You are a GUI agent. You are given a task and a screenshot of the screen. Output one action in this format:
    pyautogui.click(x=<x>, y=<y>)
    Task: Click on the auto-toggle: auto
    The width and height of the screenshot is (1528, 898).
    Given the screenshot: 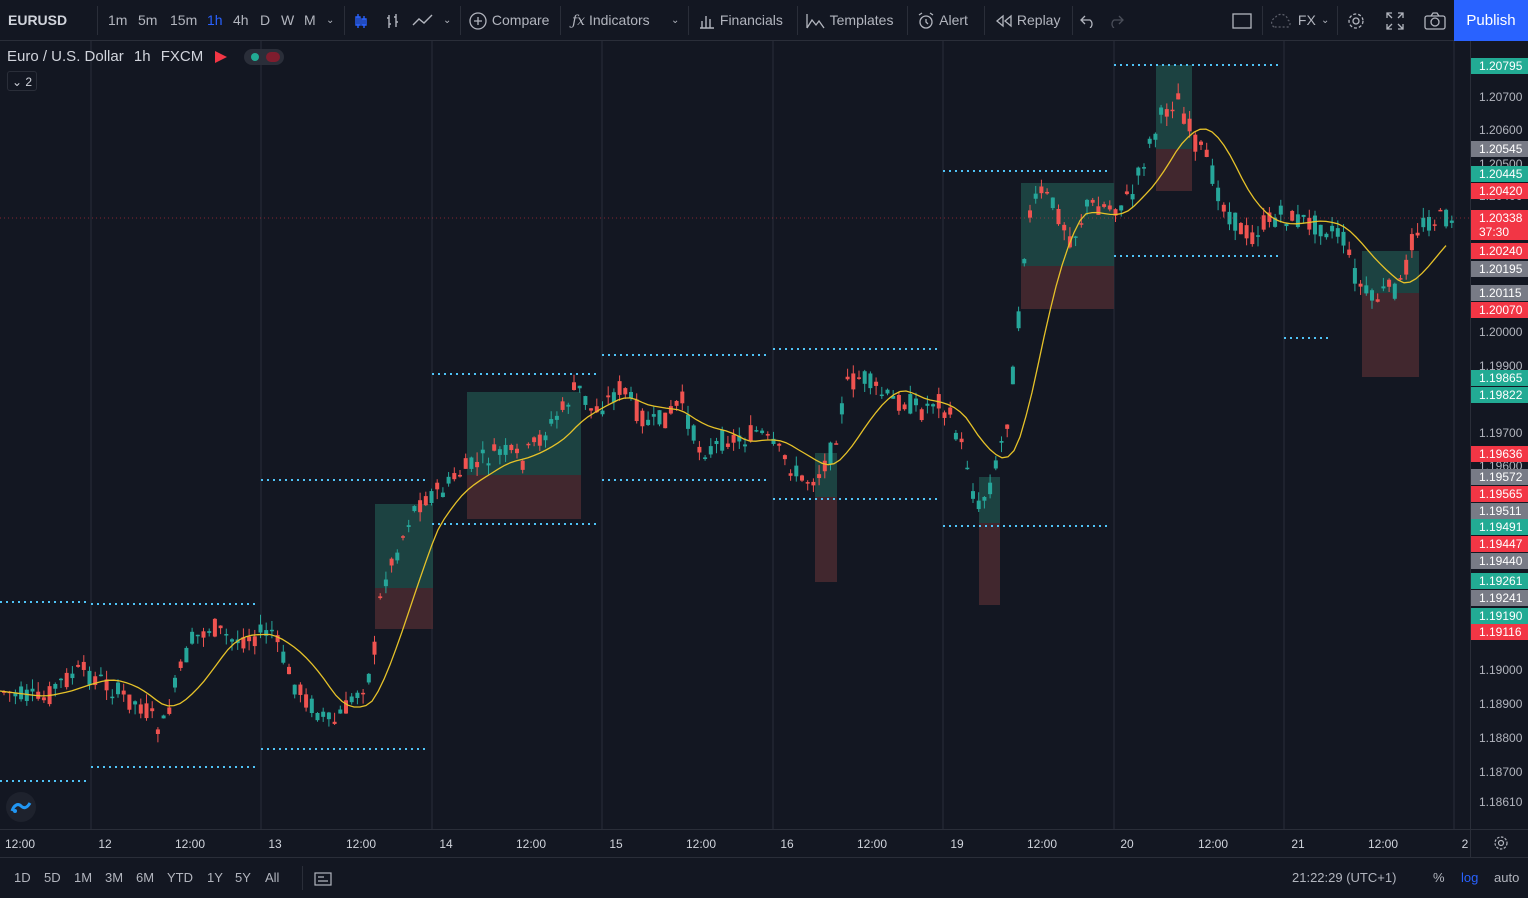 What is the action you would take?
    pyautogui.click(x=1506, y=878)
    